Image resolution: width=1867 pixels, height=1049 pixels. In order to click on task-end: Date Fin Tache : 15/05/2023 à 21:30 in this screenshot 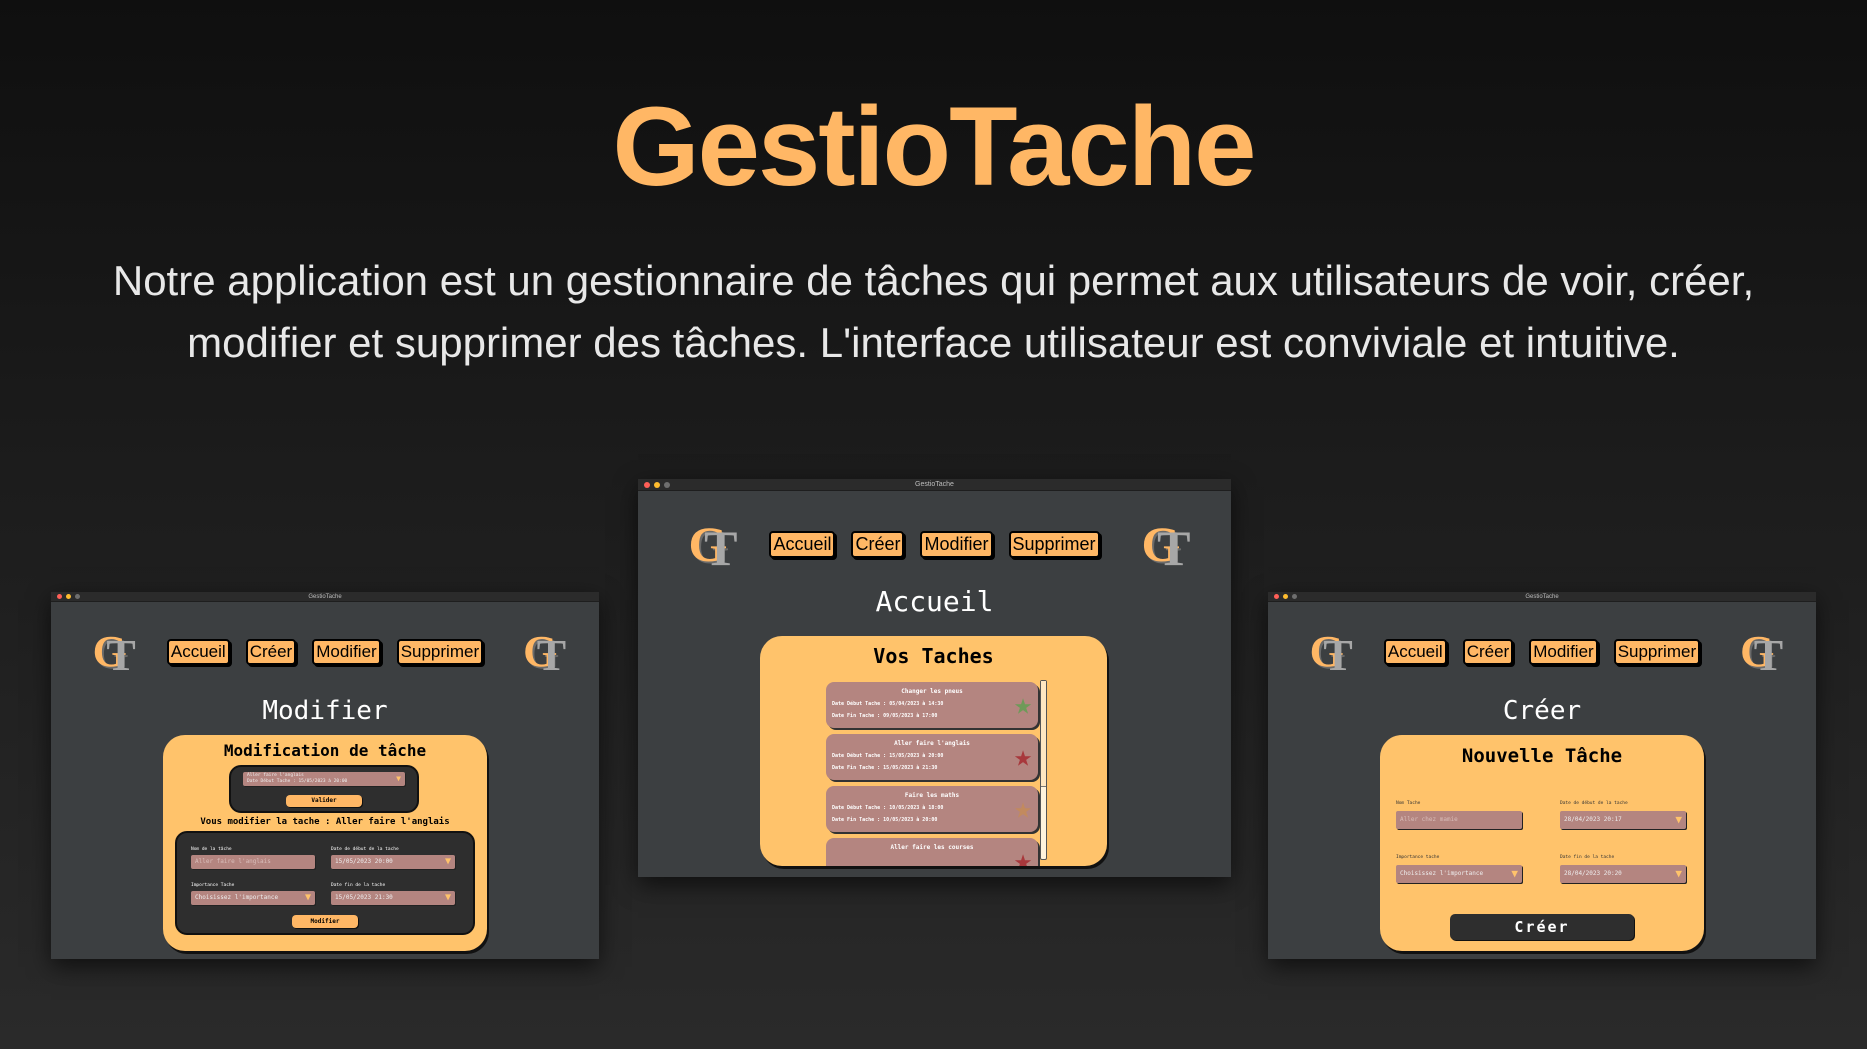, I will do `click(885, 768)`.